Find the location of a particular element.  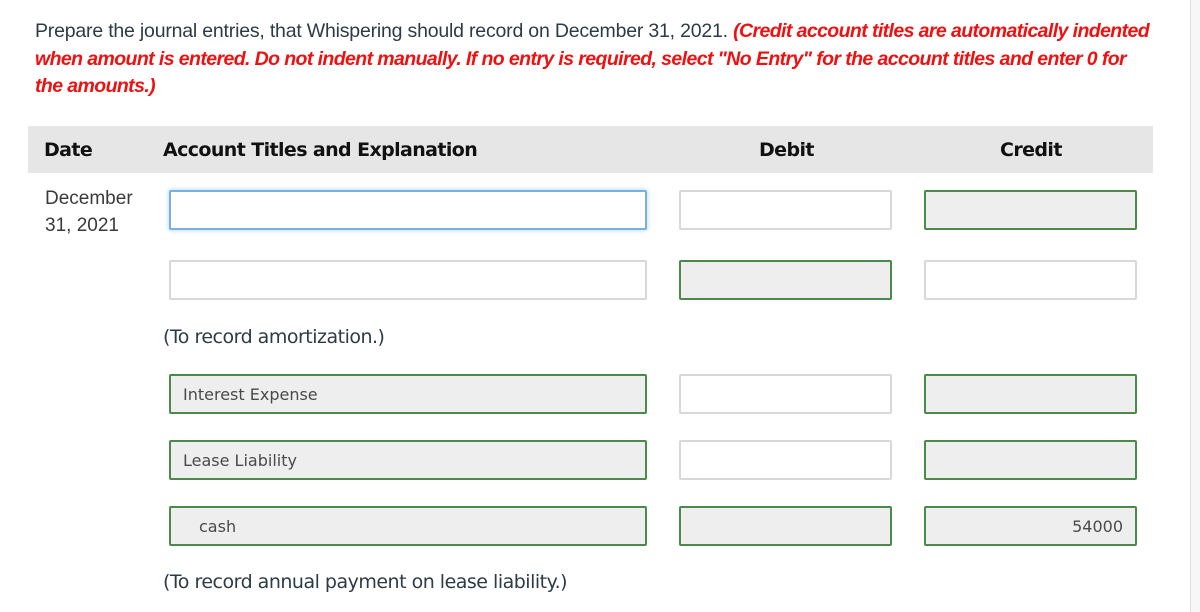

header-debit: Debit is located at coordinates (786, 150).